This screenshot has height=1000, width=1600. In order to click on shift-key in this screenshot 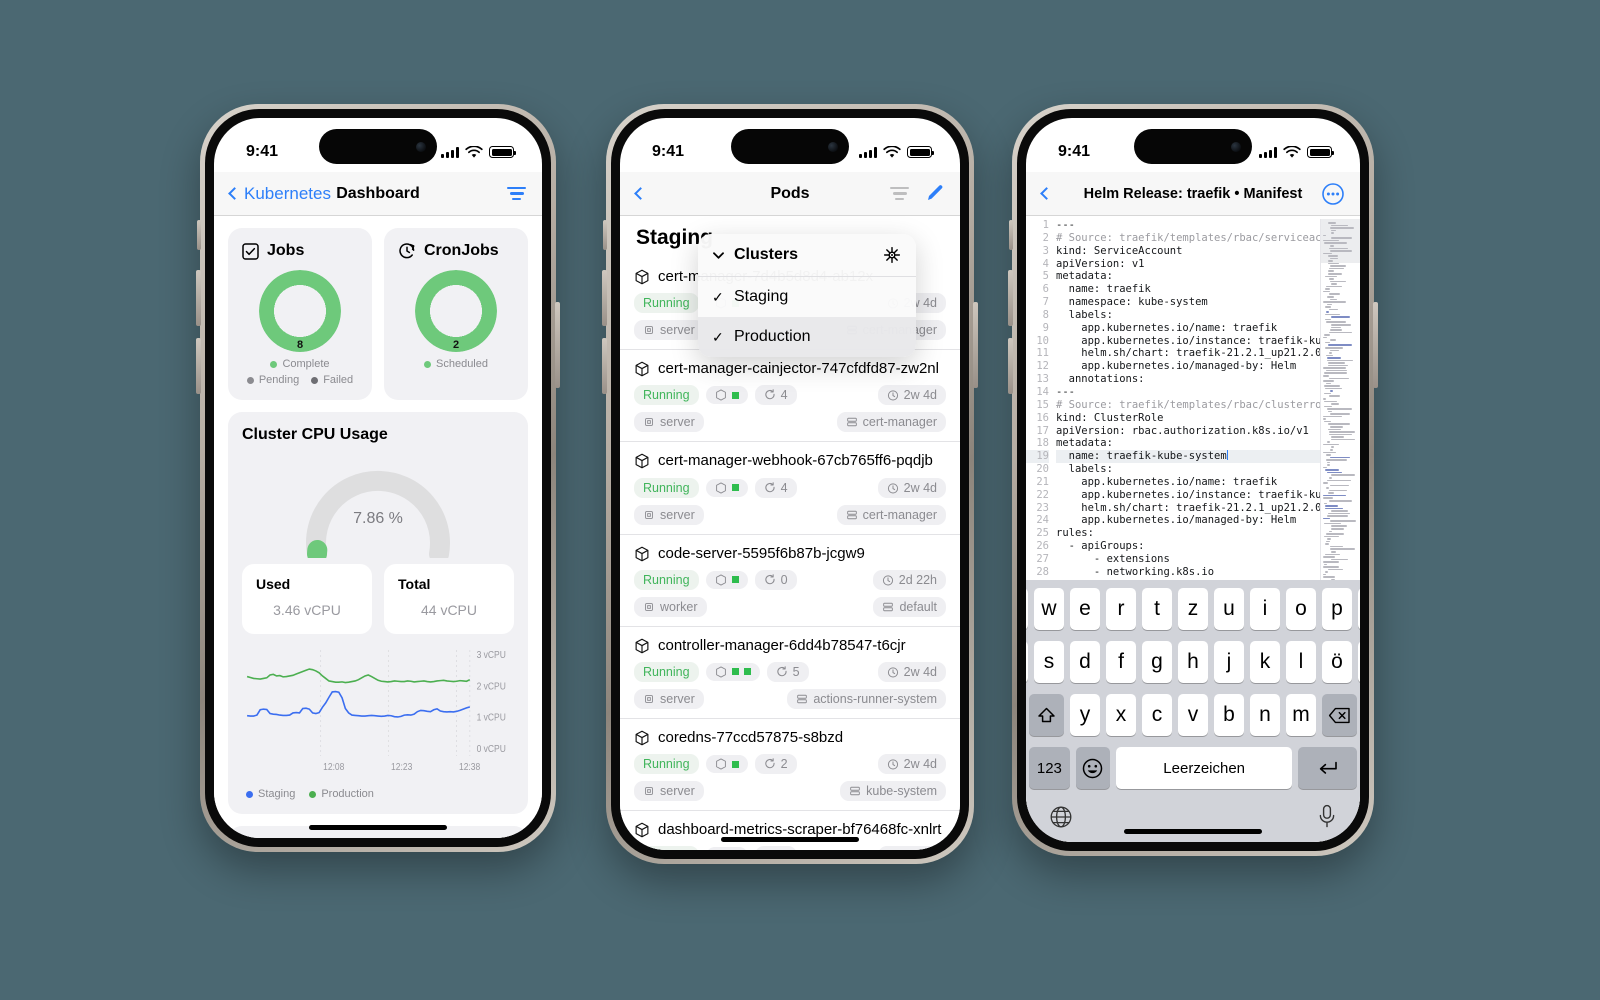, I will do `click(1046, 715)`.